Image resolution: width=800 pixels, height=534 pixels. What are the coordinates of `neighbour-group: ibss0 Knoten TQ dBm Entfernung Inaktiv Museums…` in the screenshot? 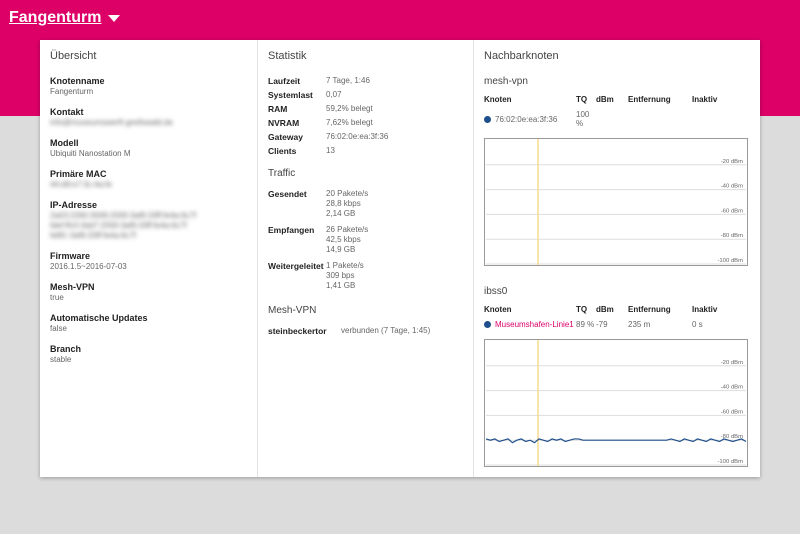 It's located at (617, 376).